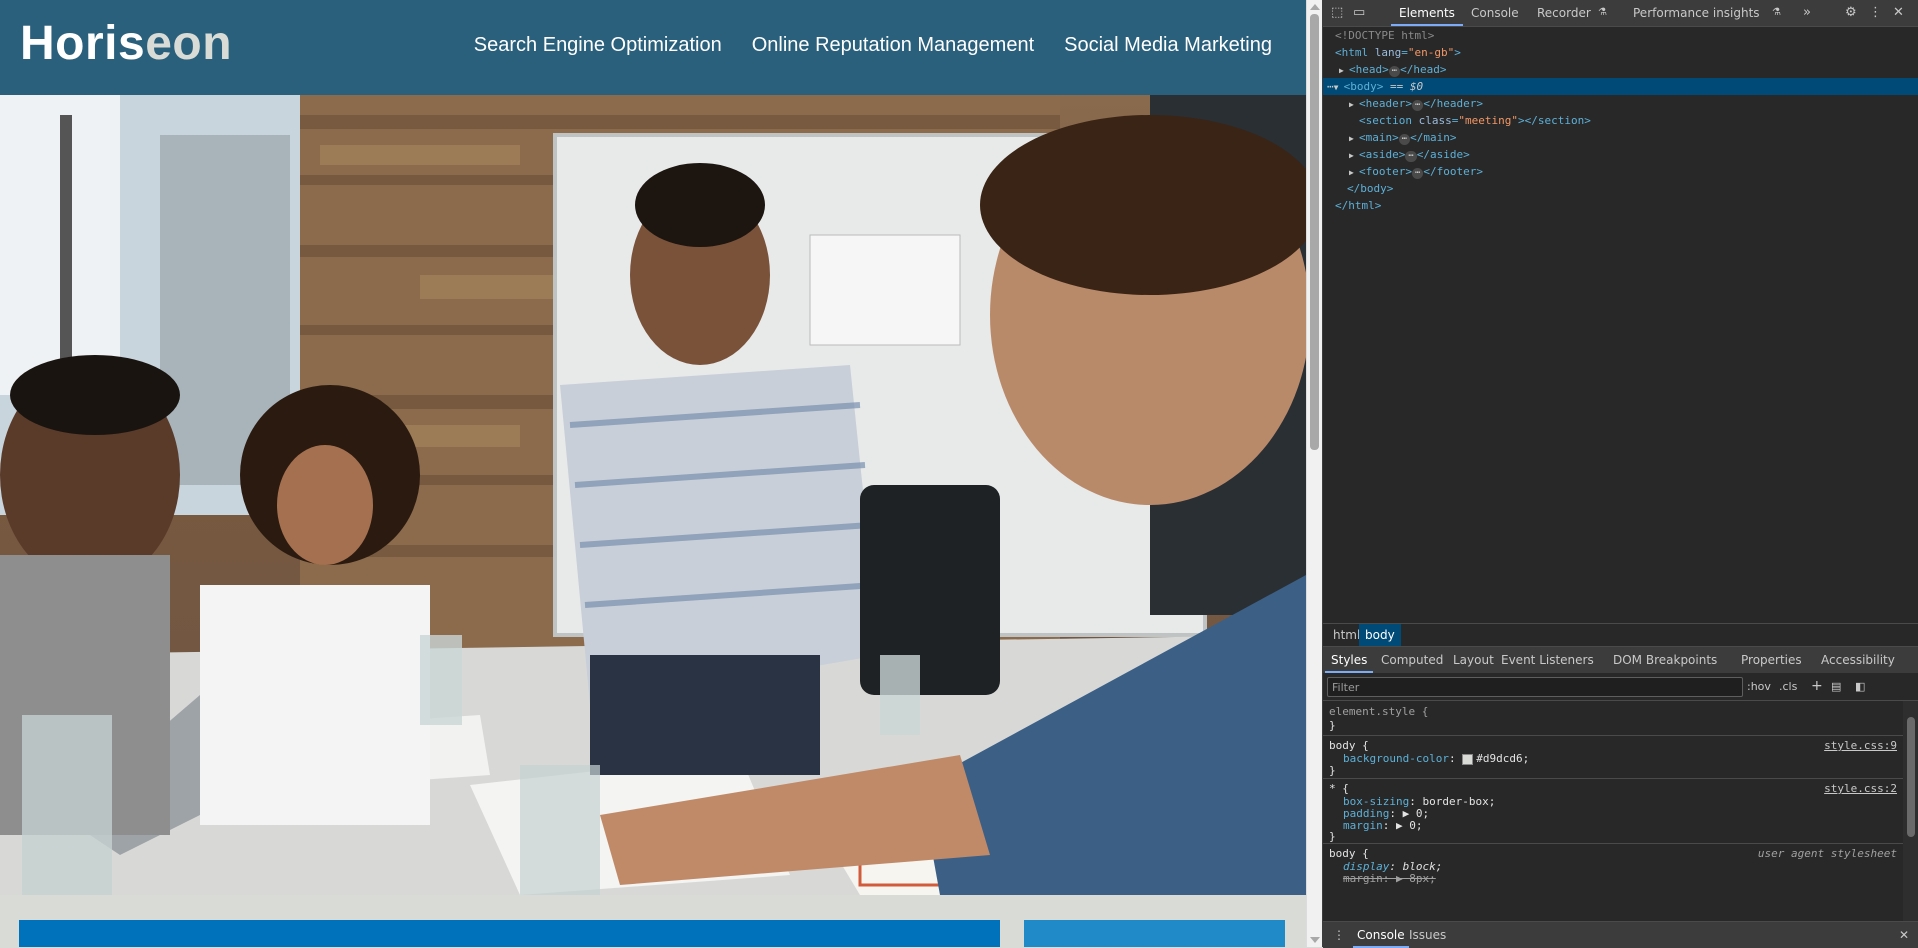 This screenshot has width=1918, height=948. Describe the element at coordinates (1759, 686) in the screenshot. I see `hover-state-toggle: :hov` at that location.